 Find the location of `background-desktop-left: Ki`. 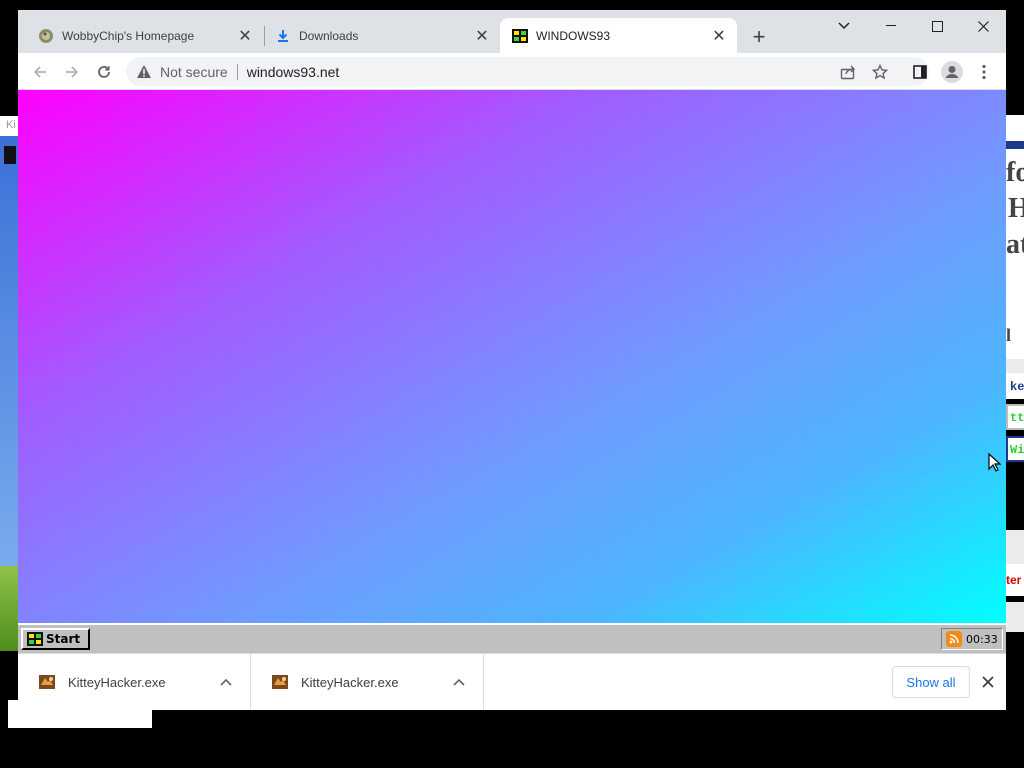

background-desktop-left: Ki is located at coordinates (9, 383).